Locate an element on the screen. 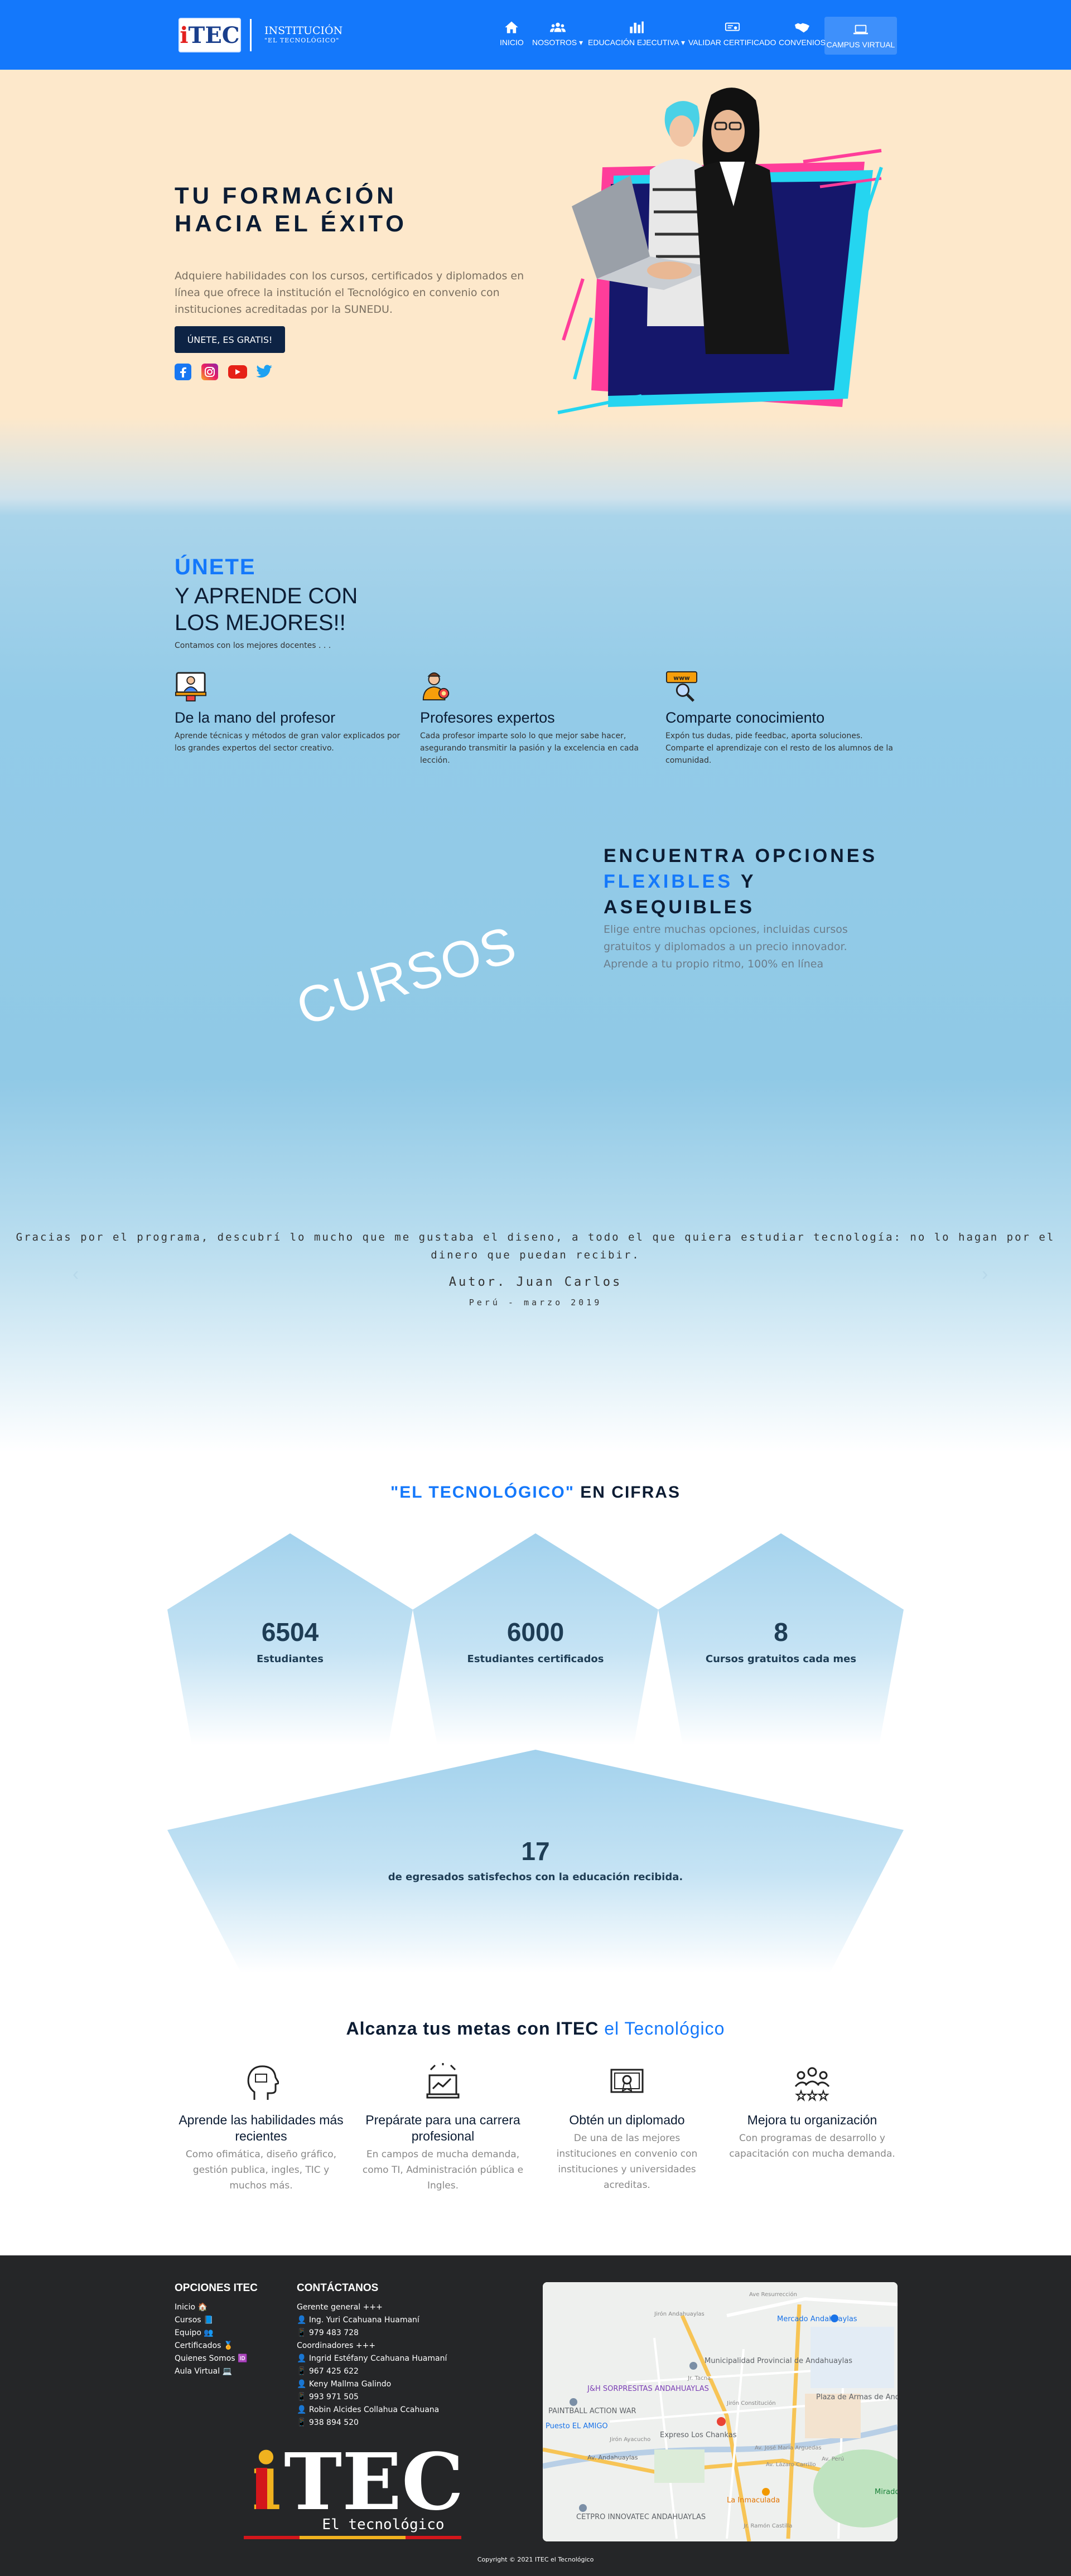 The image size is (1071, 2576). carousel-next-button: › is located at coordinates (985, 1274).